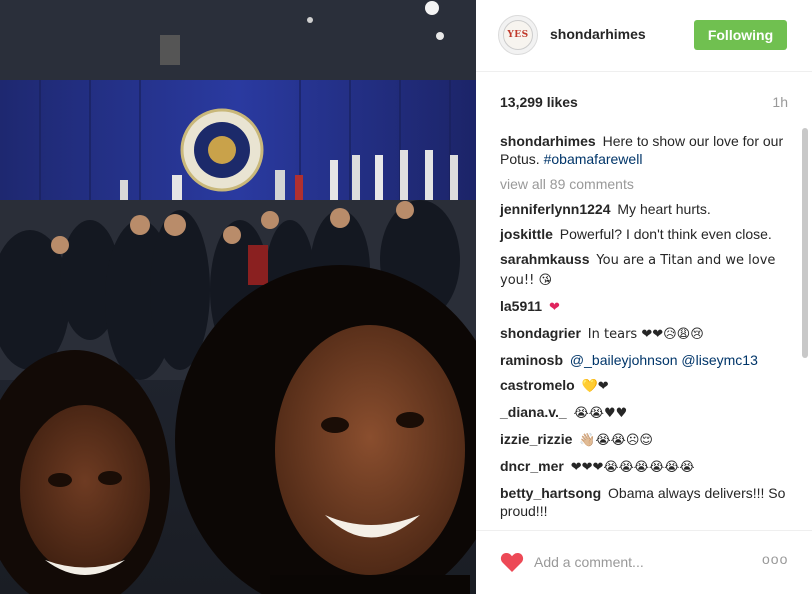 The width and height of the screenshot is (812, 594). Describe the element at coordinates (531, 360) in the screenshot. I see `comment-username: raminosb` at that location.